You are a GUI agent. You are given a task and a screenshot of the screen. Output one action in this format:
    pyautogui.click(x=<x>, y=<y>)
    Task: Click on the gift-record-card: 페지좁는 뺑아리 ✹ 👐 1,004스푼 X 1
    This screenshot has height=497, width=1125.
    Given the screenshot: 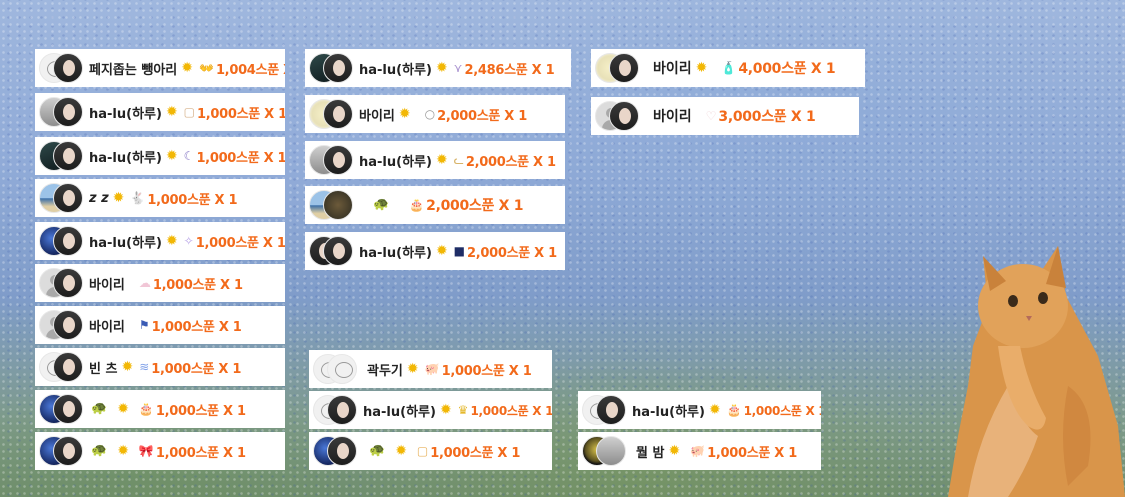 What is the action you would take?
    pyautogui.click(x=160, y=68)
    